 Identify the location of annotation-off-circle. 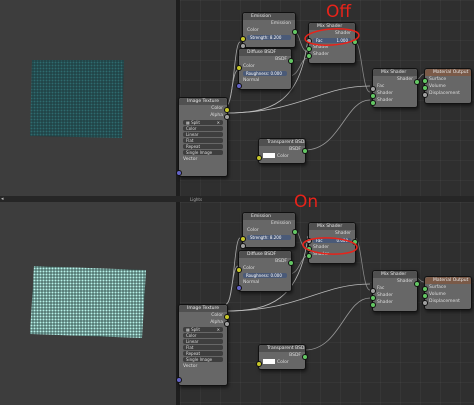
(332, 37).